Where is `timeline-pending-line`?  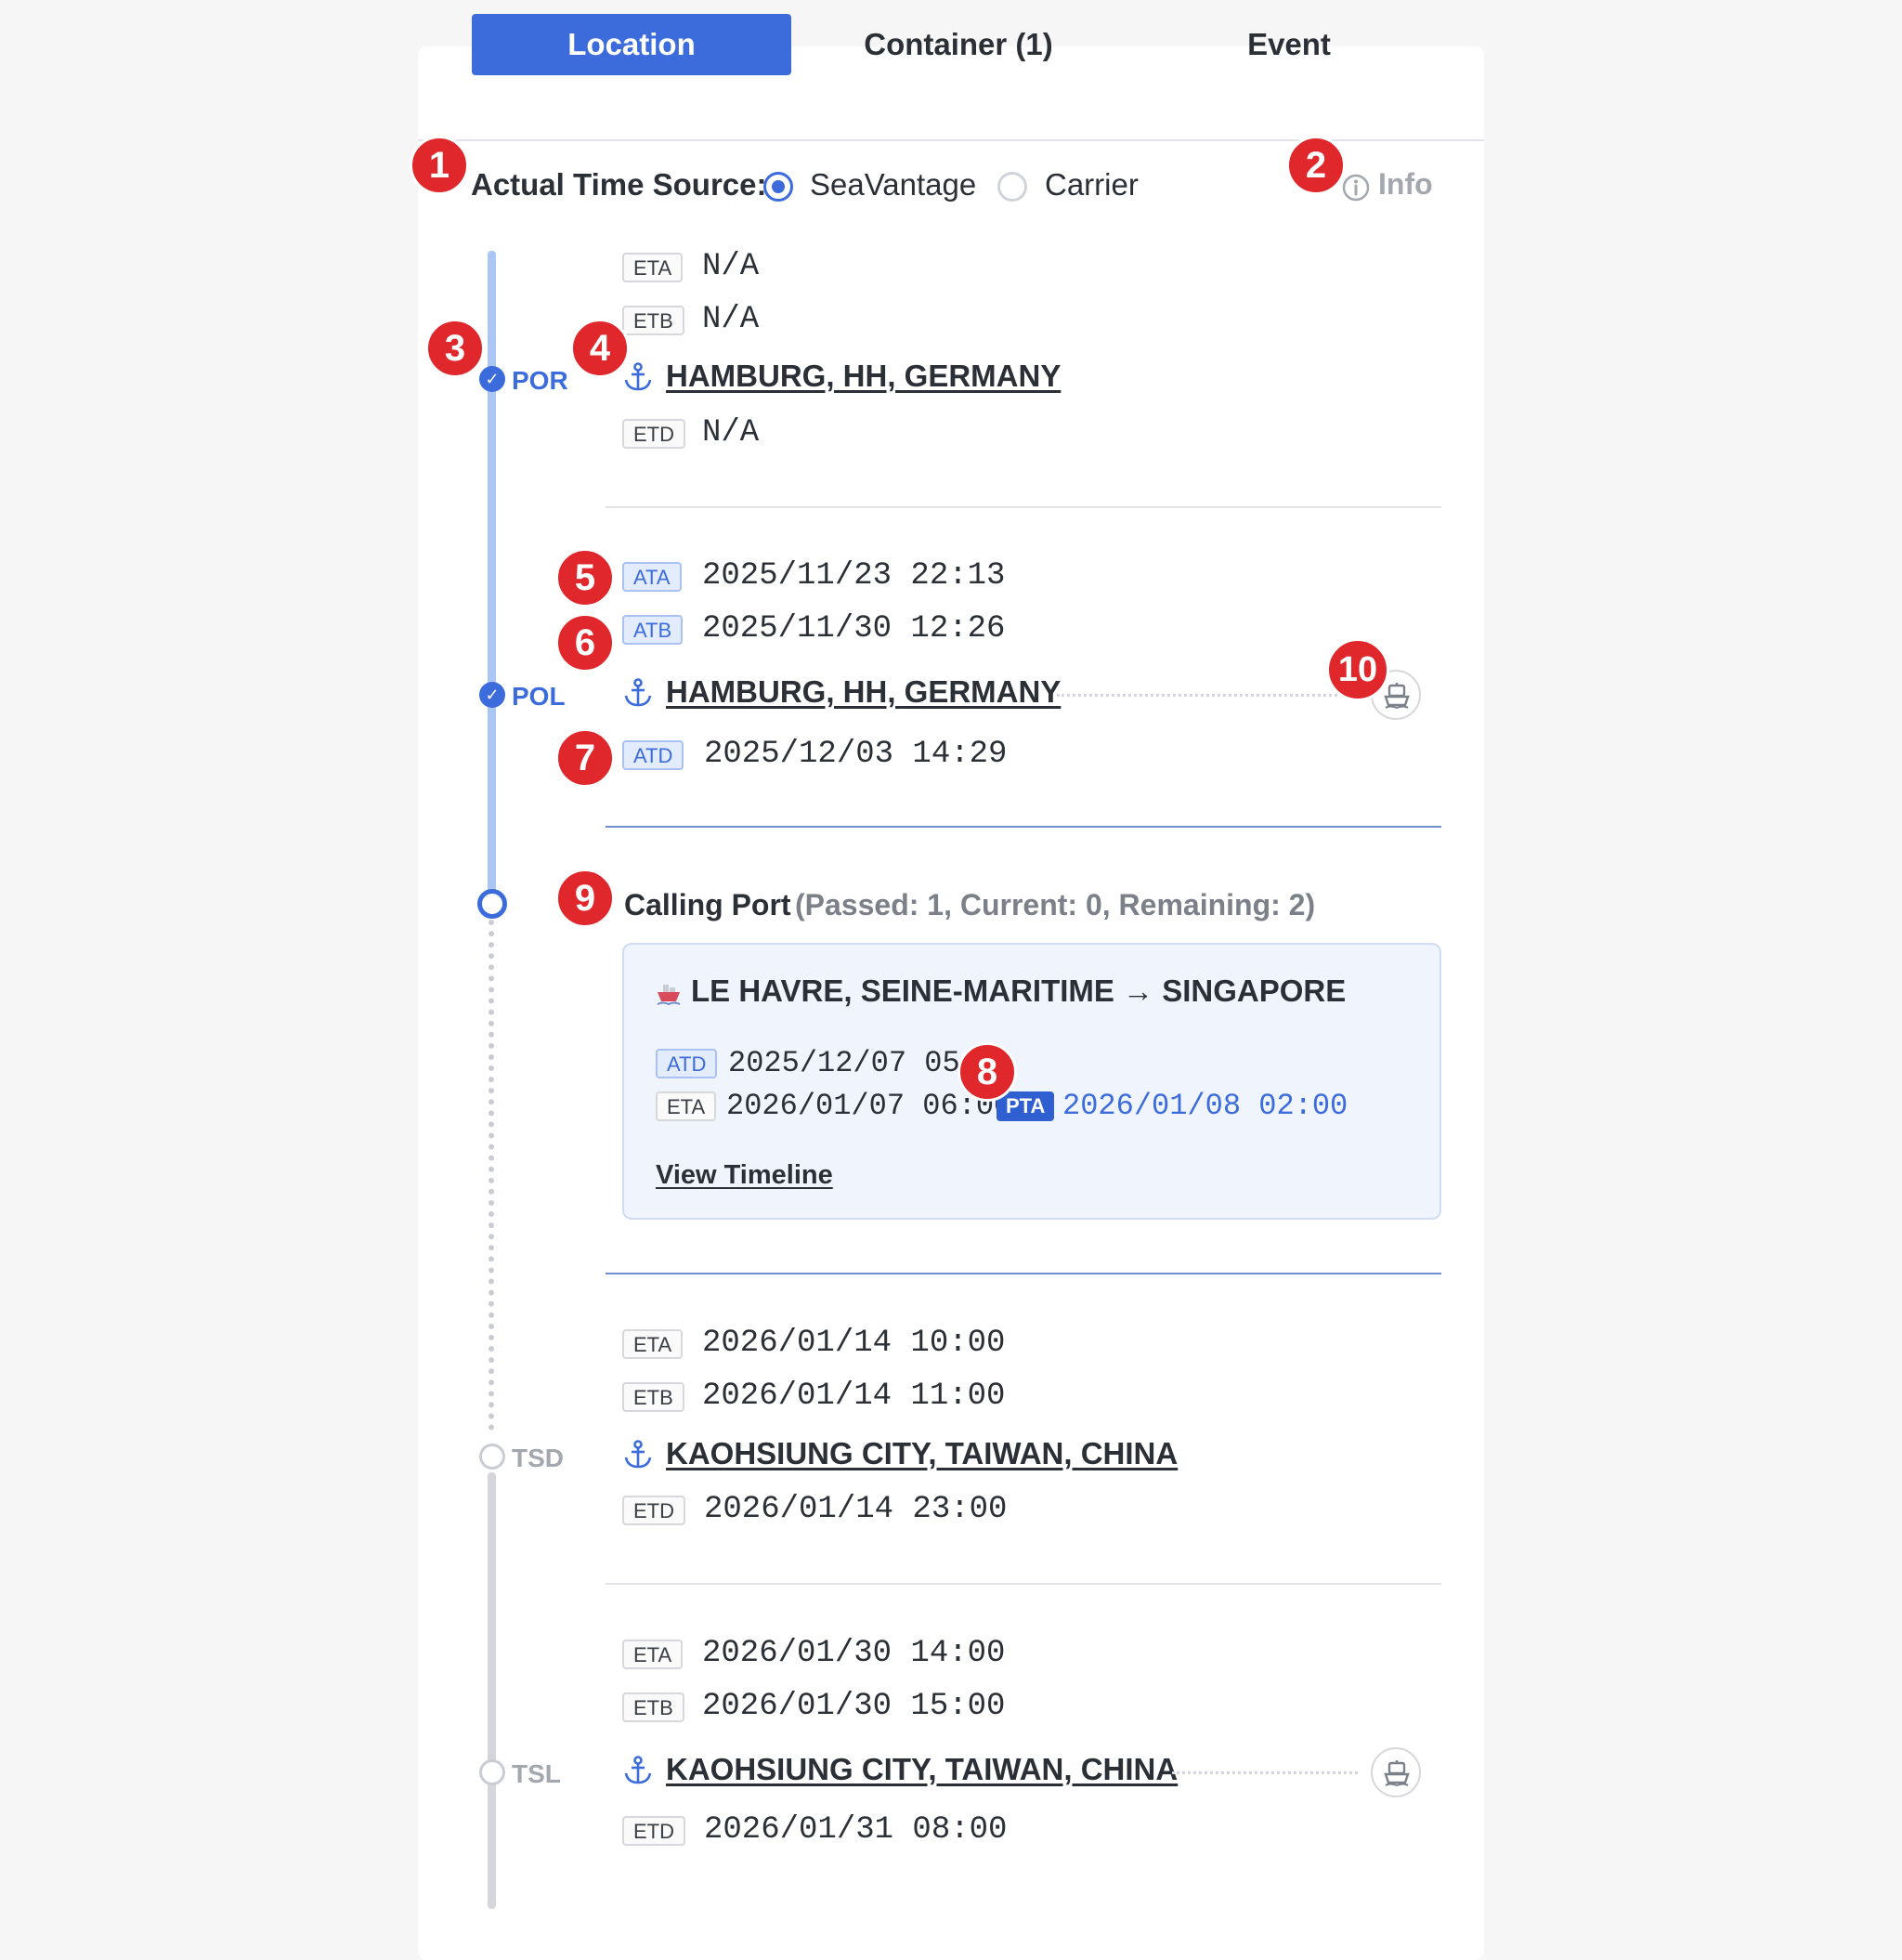 timeline-pending-line is located at coordinates (492, 1690).